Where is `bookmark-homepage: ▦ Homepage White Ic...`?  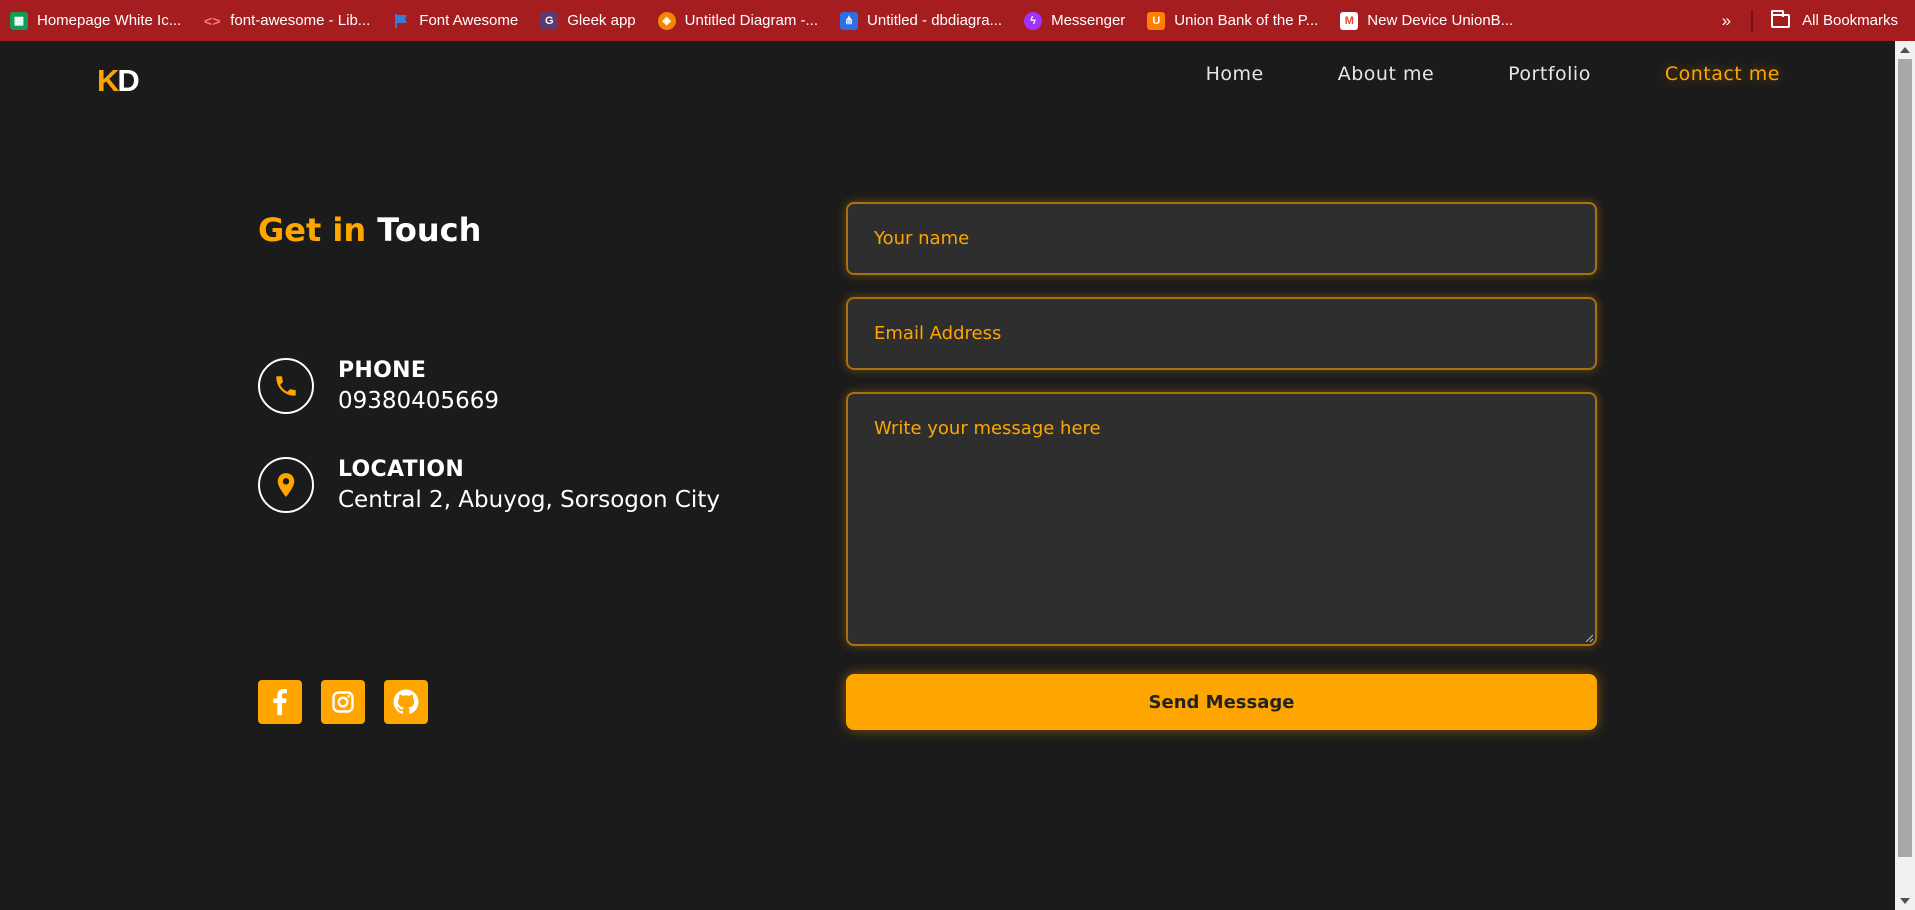 bookmark-homepage: ▦ Homepage White Ic... is located at coordinates (95, 20).